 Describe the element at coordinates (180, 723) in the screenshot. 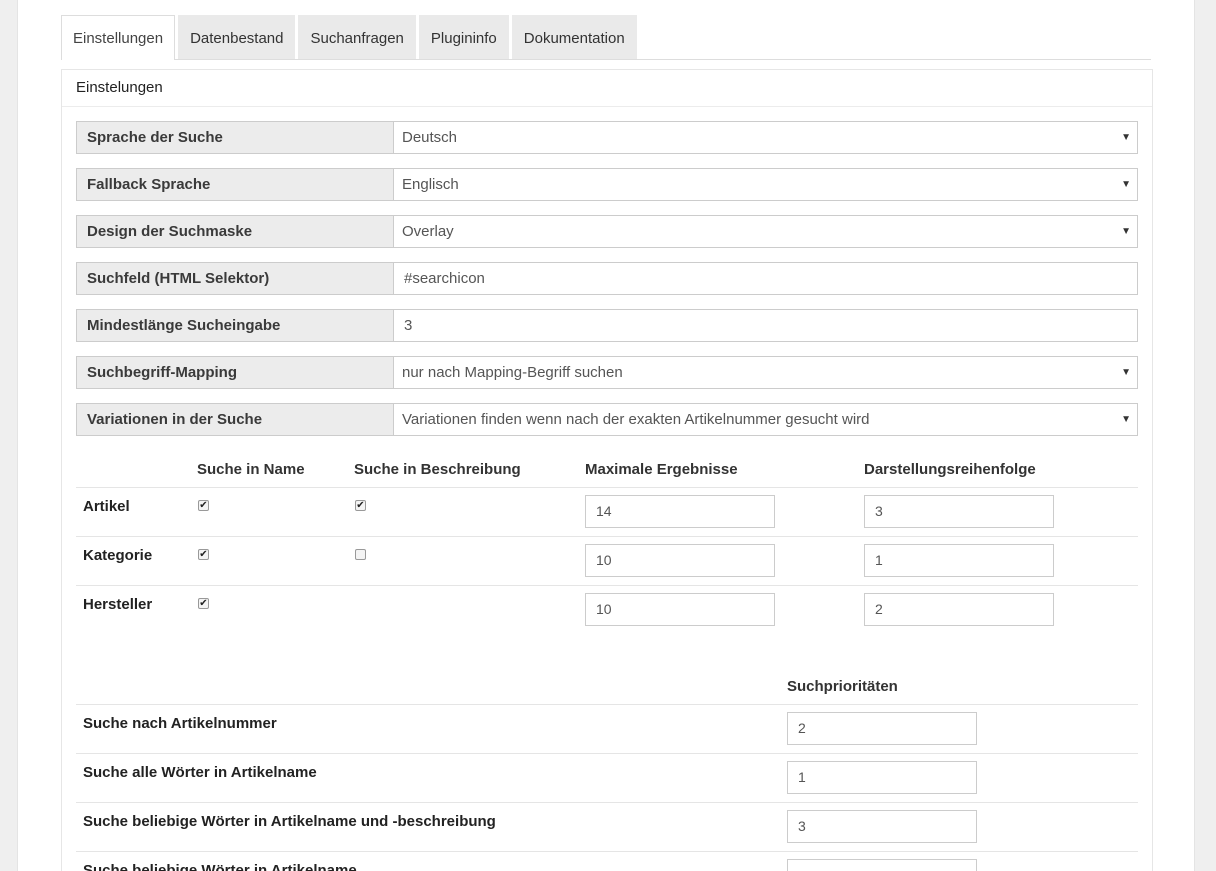

I see `priority-label: Suche nach Artikelnummer` at that location.